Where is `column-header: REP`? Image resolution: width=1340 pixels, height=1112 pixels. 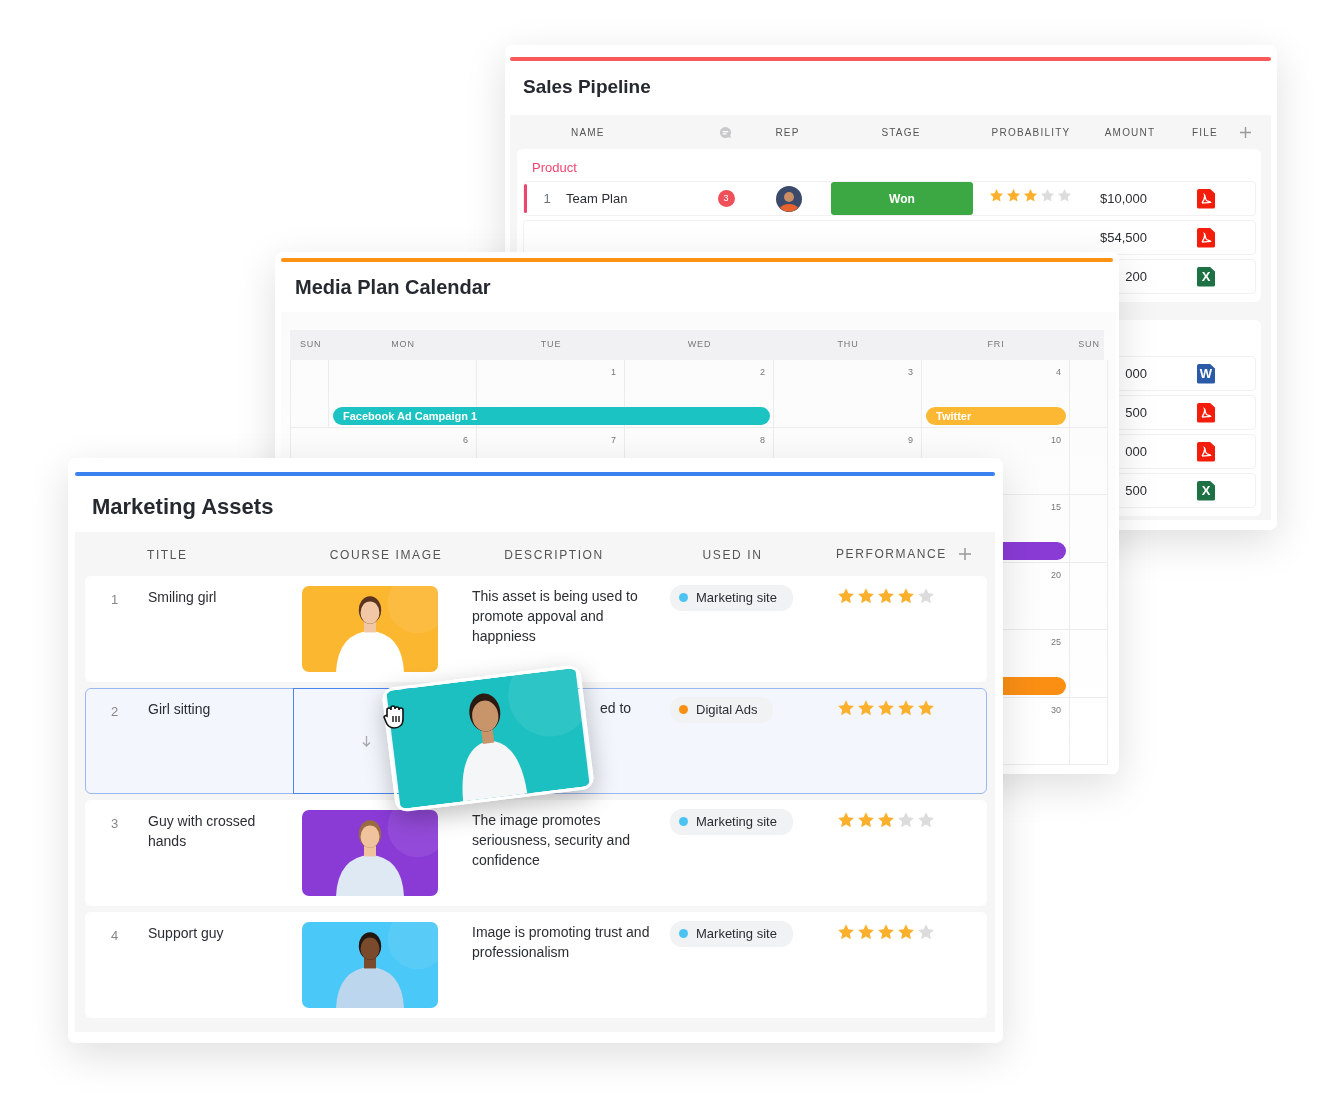
column-header: REP is located at coordinates (787, 132).